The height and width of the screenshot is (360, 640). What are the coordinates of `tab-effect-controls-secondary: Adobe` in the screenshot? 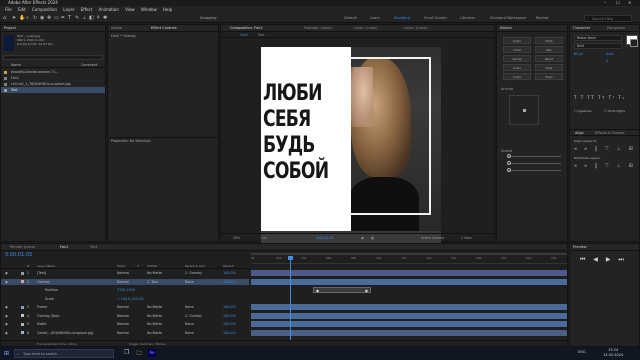 It's located at (116, 28).